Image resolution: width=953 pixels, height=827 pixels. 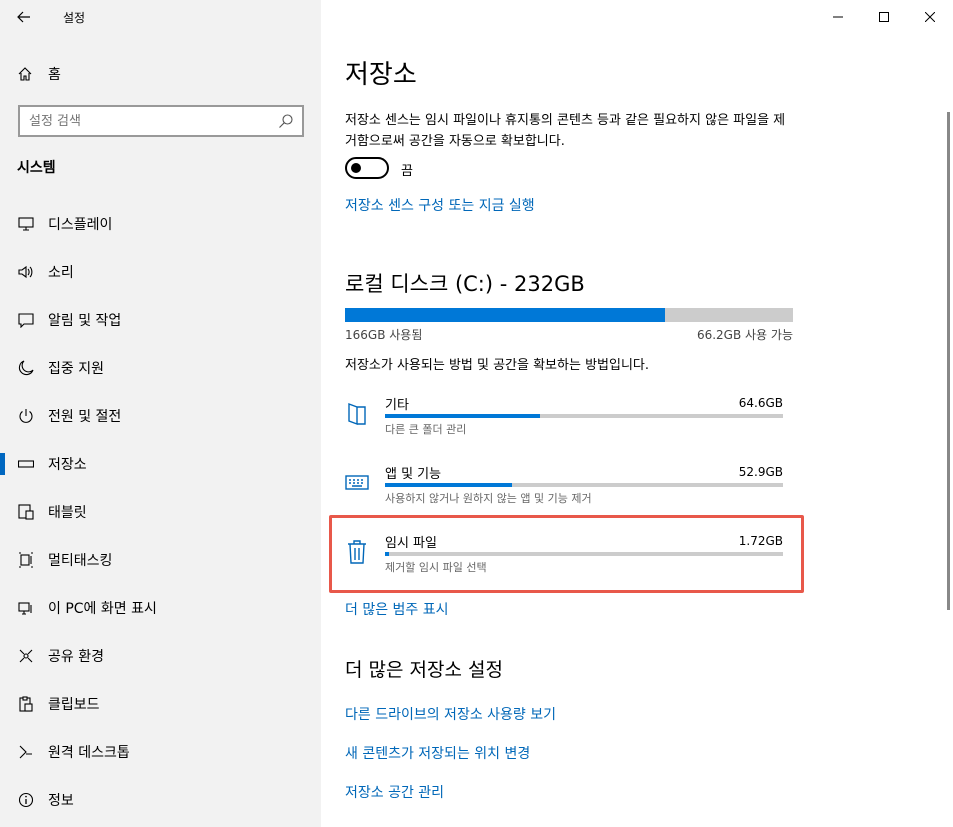 I want to click on sidebar-item-about: 정보, so click(x=160, y=800).